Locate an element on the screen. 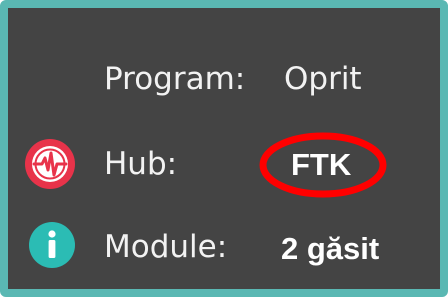 The image size is (448, 297). module-label: Module: is located at coordinates (166, 247).